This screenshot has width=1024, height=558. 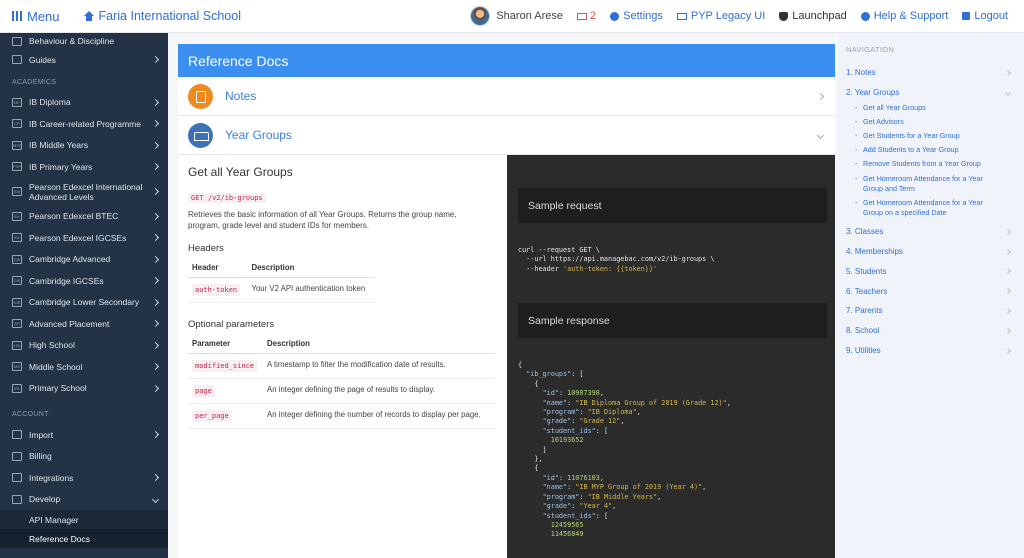 What do you see at coordinates (84, 367) in the screenshot?
I see `sidebar-item-academic: MS Middle School` at bounding box center [84, 367].